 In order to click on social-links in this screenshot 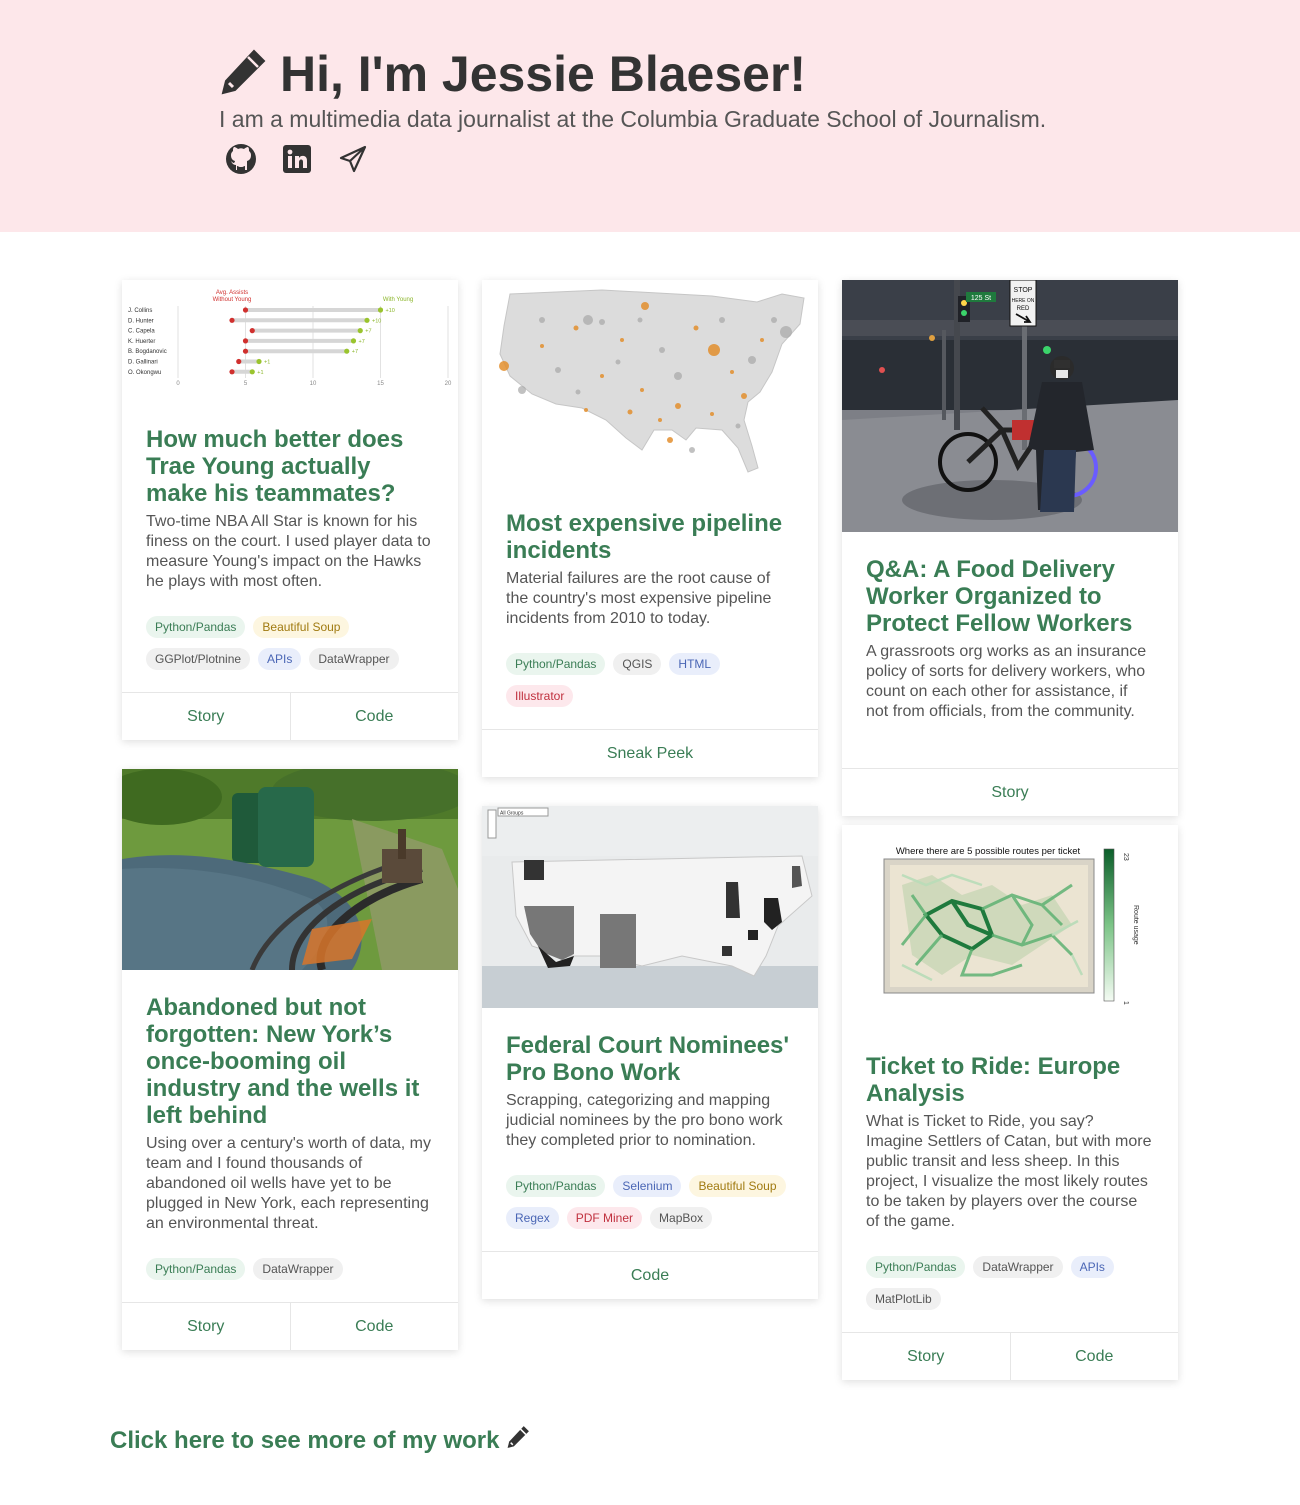, I will do `click(297, 159)`.